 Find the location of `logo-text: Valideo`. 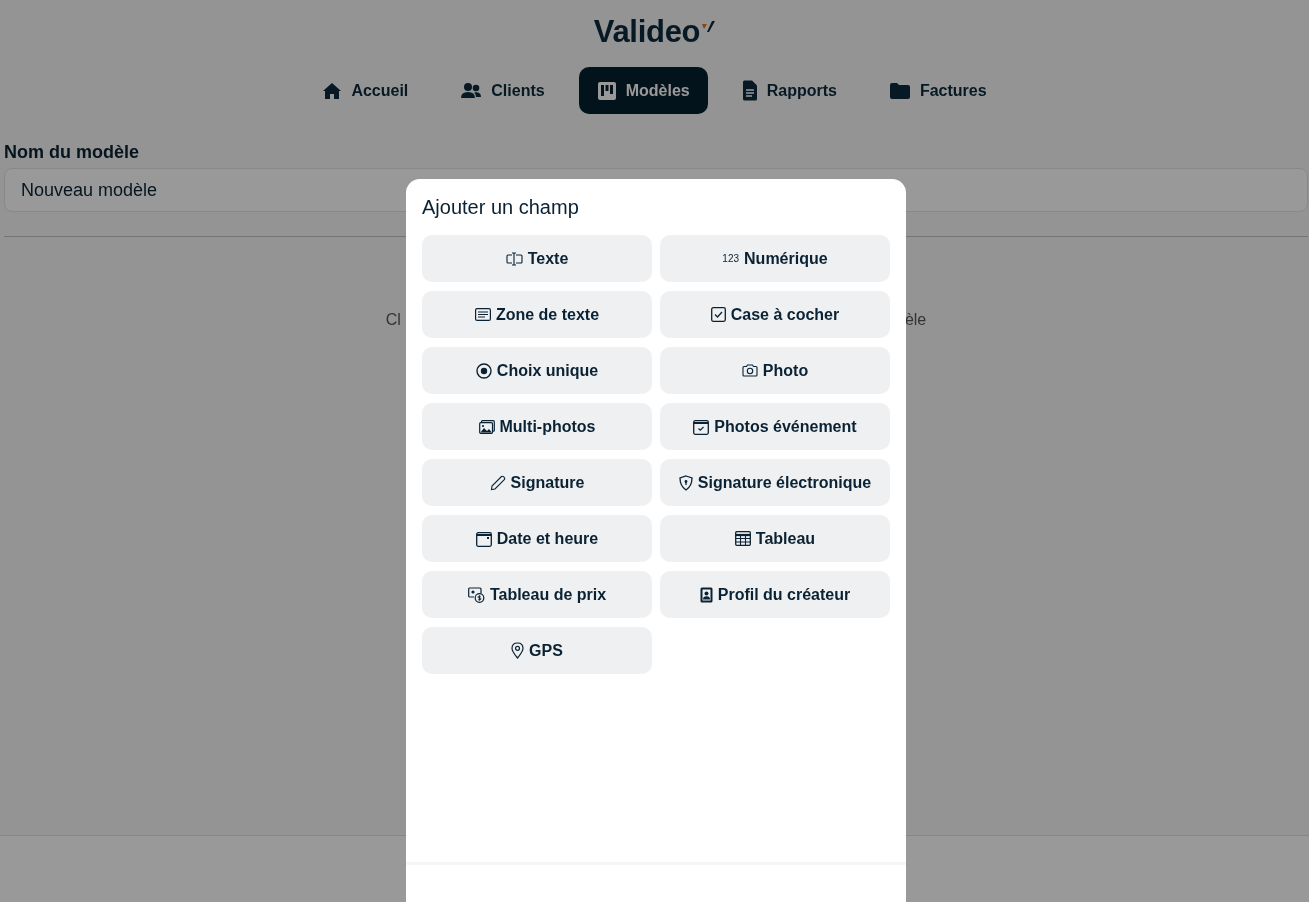

logo-text: Valideo is located at coordinates (647, 32).